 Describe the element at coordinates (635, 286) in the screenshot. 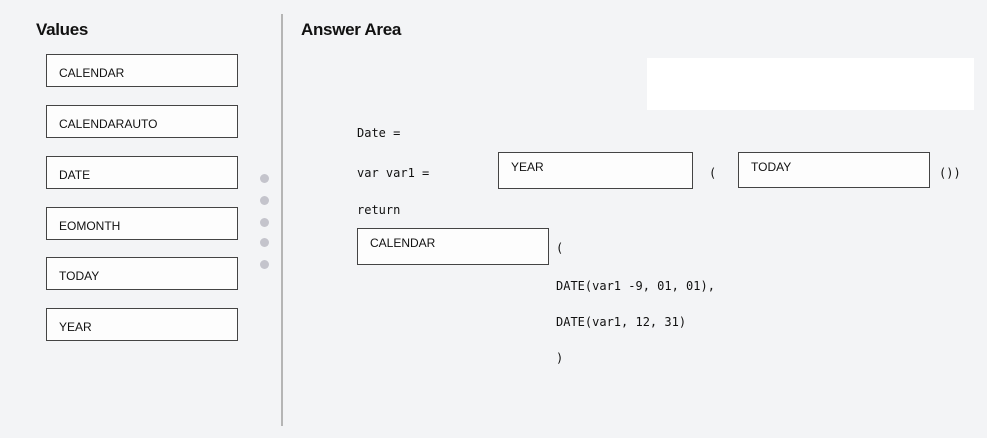

I see `code-line-date-start: DATE(var1 -9, 01, 01),` at that location.